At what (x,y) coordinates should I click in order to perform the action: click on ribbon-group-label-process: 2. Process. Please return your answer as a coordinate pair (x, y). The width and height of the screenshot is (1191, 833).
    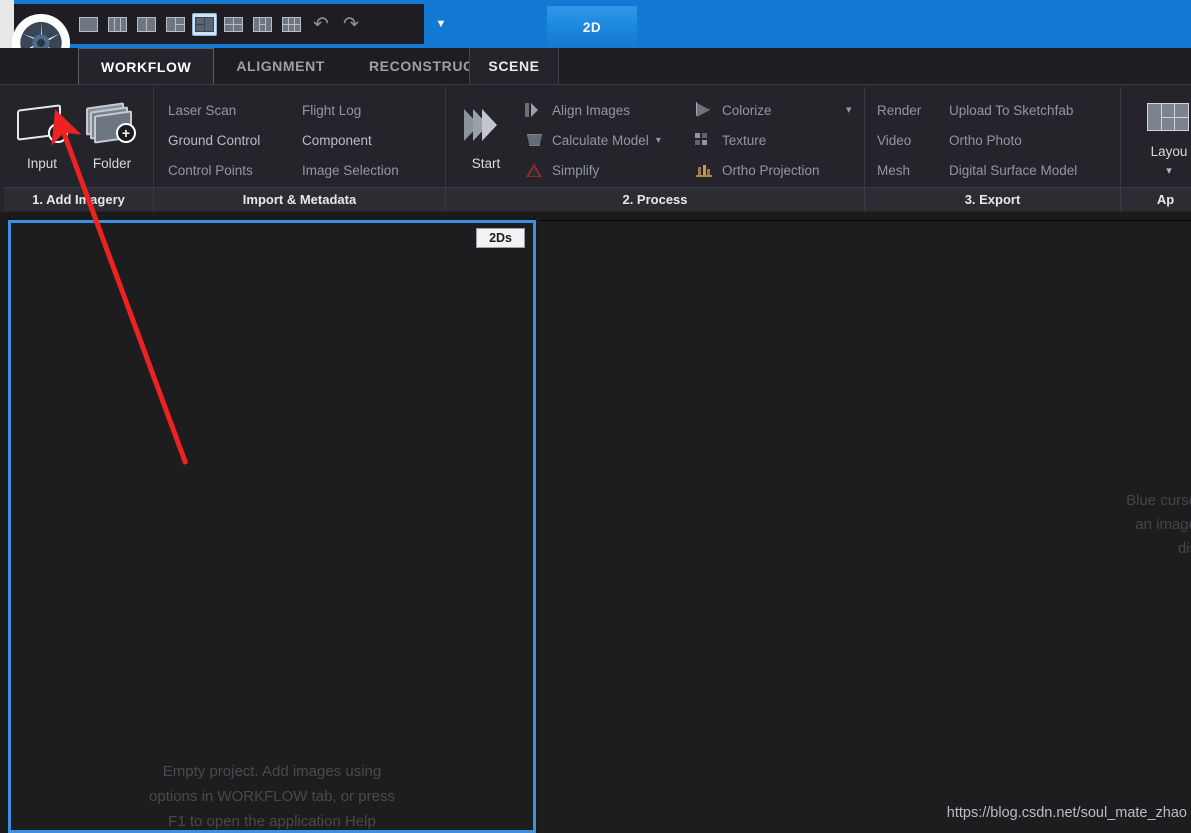
    Looking at the image, I should click on (655, 199).